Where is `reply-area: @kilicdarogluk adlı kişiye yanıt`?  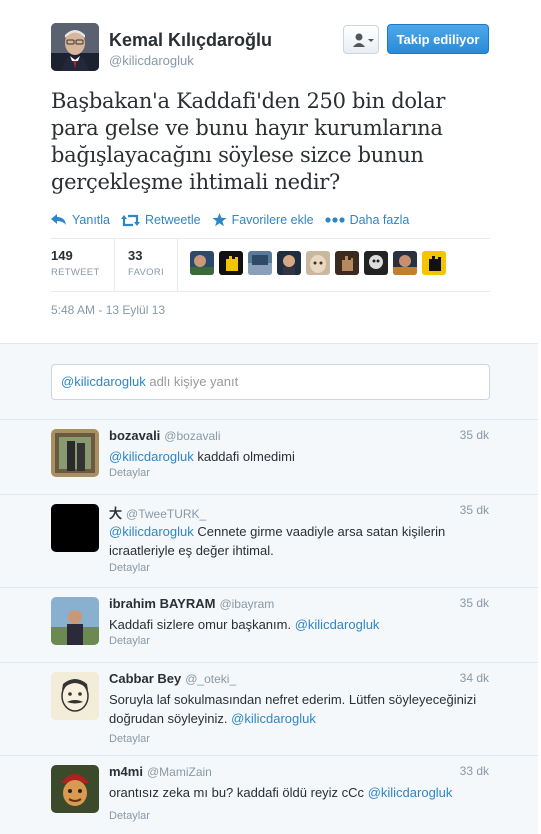
reply-area: @kilicdarogluk adlı kişiye yanıt is located at coordinates (269, 381).